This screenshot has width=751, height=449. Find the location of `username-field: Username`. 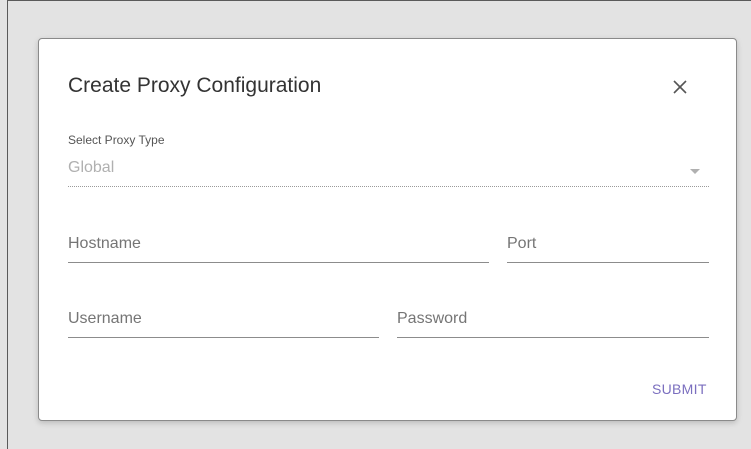

username-field: Username is located at coordinates (223, 320).